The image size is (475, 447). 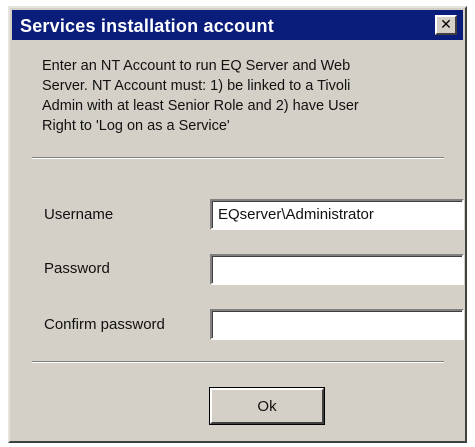 What do you see at coordinates (104, 324) in the screenshot?
I see `confirm-password-label: Confirm password` at bounding box center [104, 324].